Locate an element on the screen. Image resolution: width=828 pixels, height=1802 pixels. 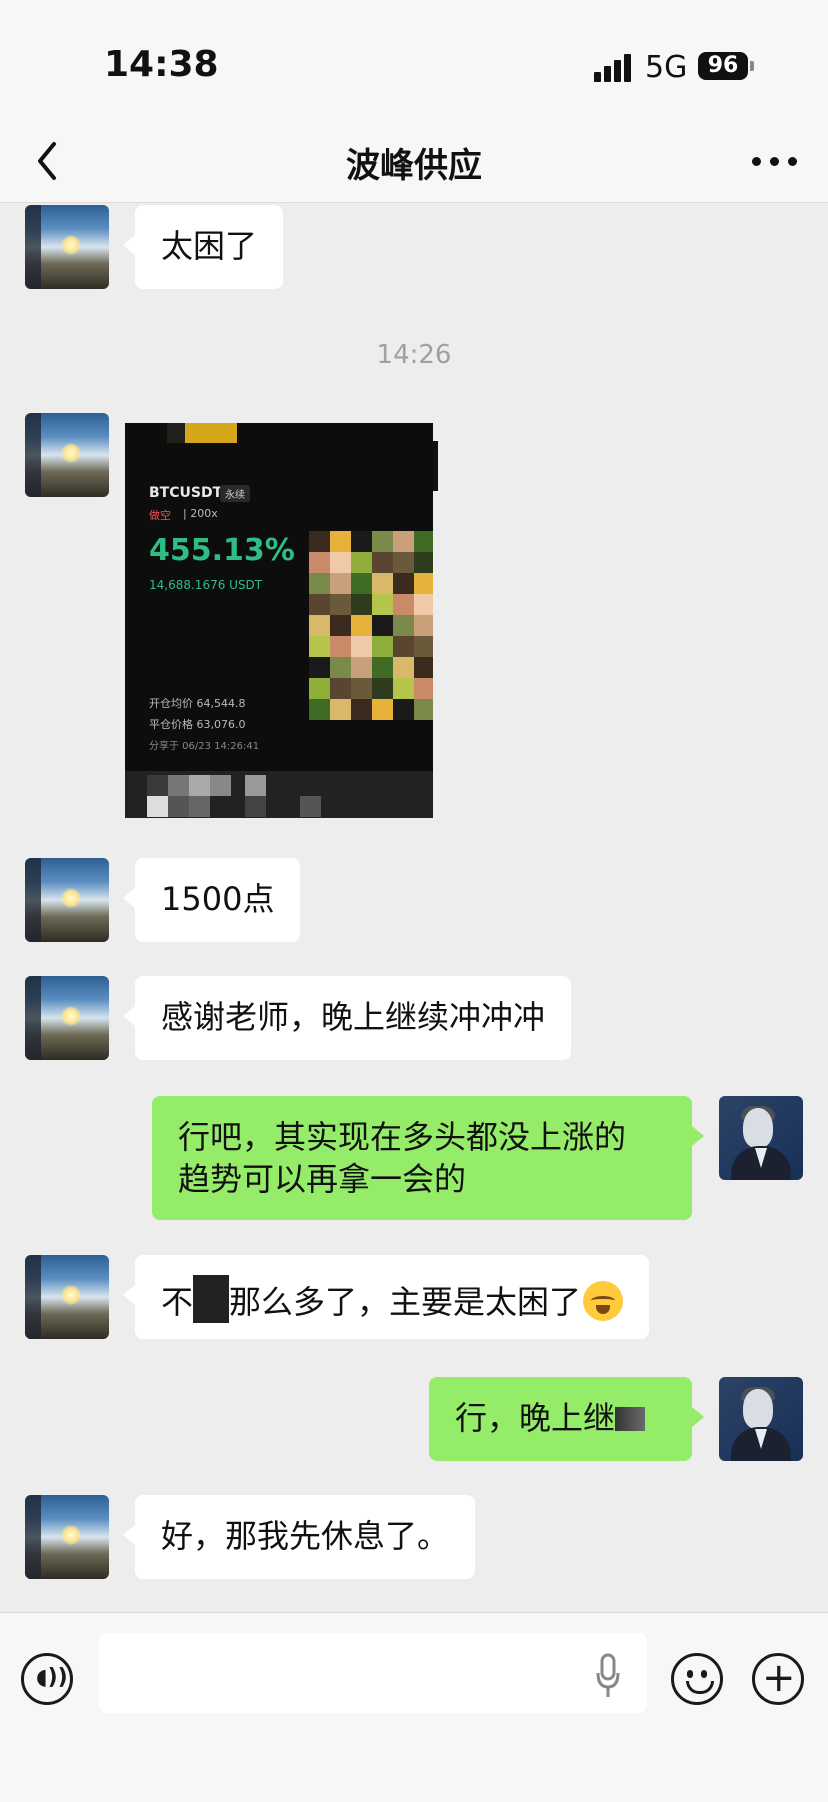
voice-input-button: ◖)) is located at coordinates (47, 1679).